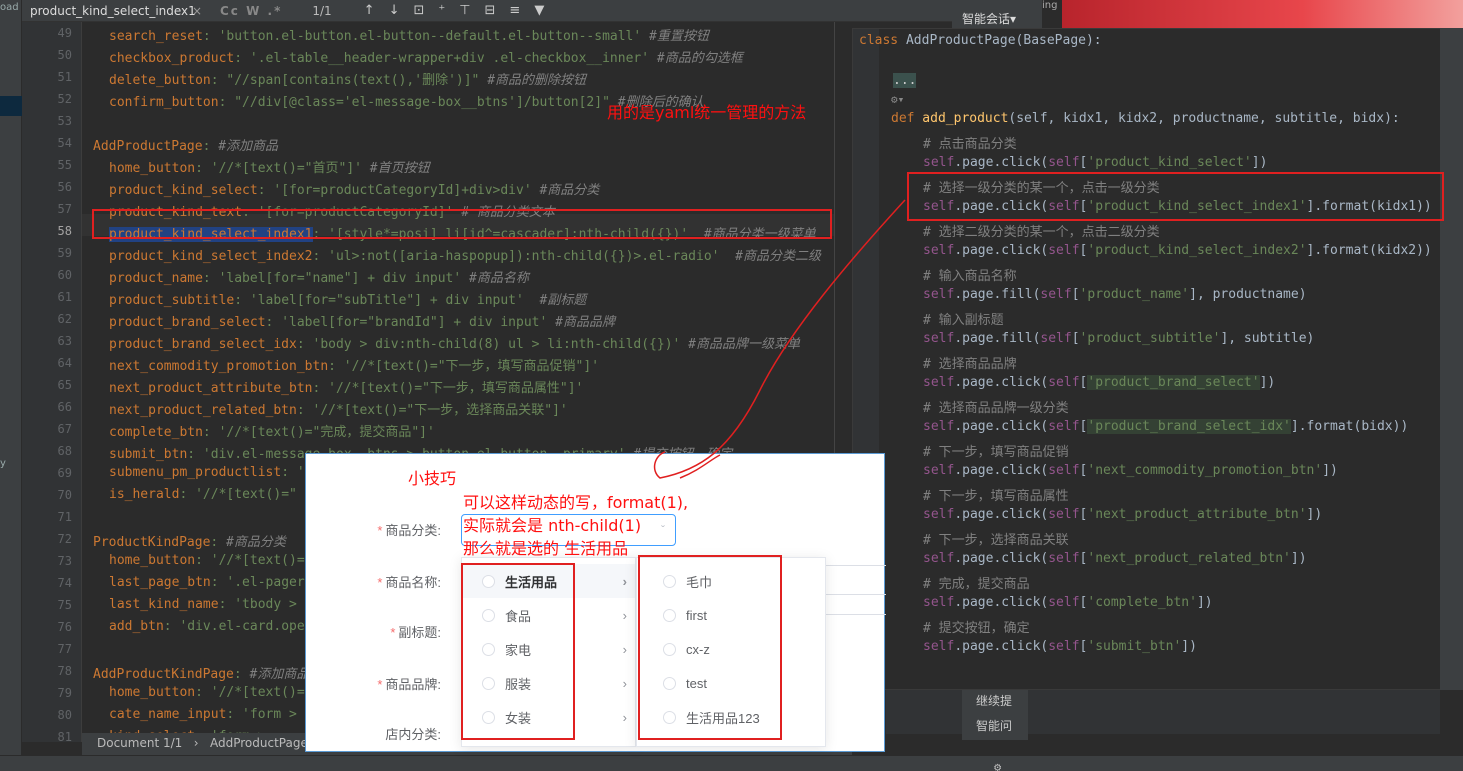  What do you see at coordinates (707, 112) in the screenshot?
I see `yaml-method-note: 用的是yaml统一管理的方法` at bounding box center [707, 112].